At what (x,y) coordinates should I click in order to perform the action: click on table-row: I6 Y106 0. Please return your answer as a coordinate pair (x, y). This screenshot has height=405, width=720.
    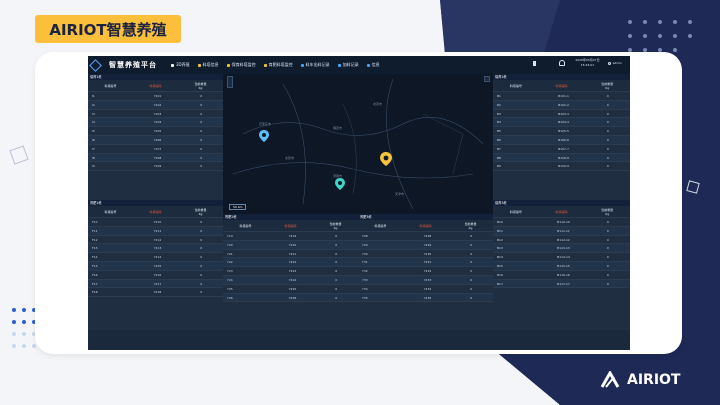
    Looking at the image, I should click on (155, 140).